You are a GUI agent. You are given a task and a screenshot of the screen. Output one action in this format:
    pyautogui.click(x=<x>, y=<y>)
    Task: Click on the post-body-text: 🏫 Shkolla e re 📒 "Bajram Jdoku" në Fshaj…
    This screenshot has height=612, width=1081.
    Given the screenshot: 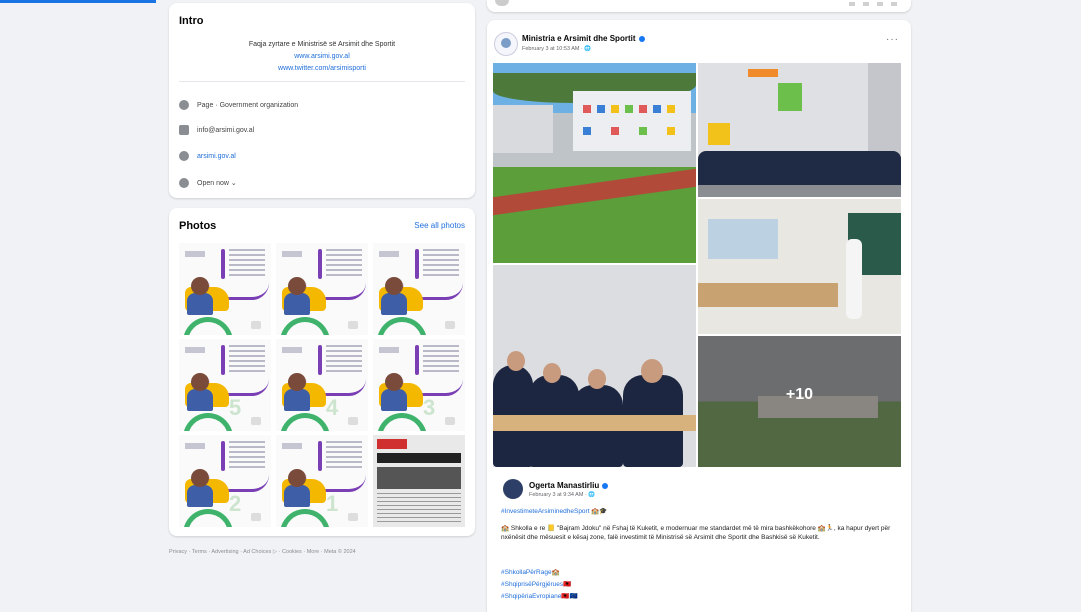 What is the action you would take?
    pyautogui.click(x=696, y=533)
    